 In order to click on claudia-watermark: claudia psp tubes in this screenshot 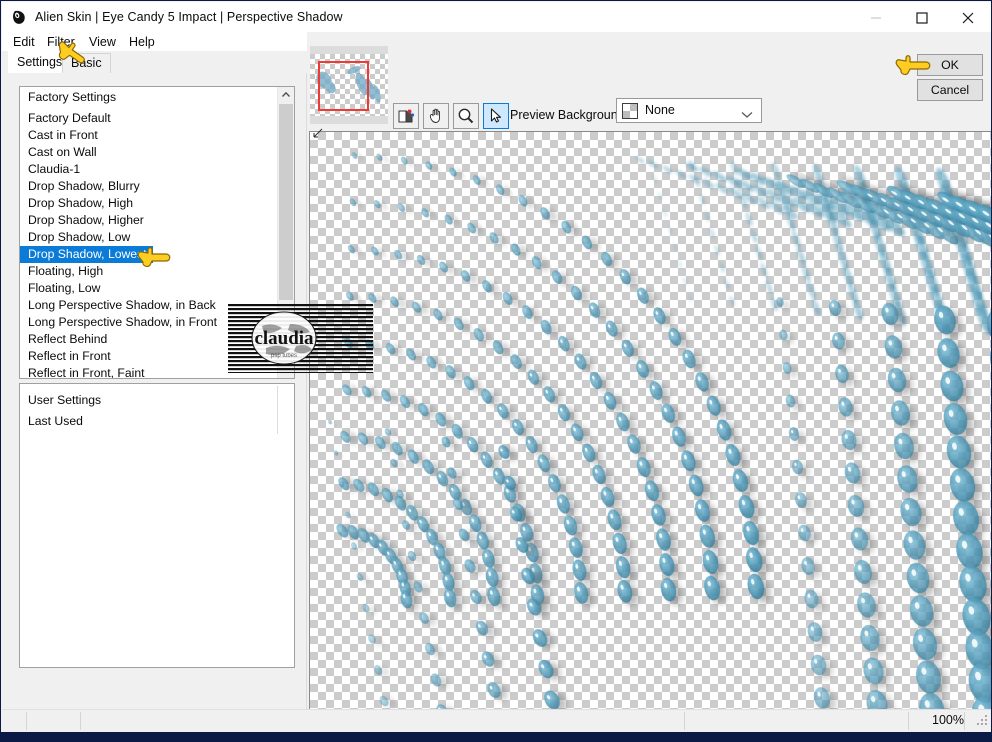, I will do `click(300, 338)`.